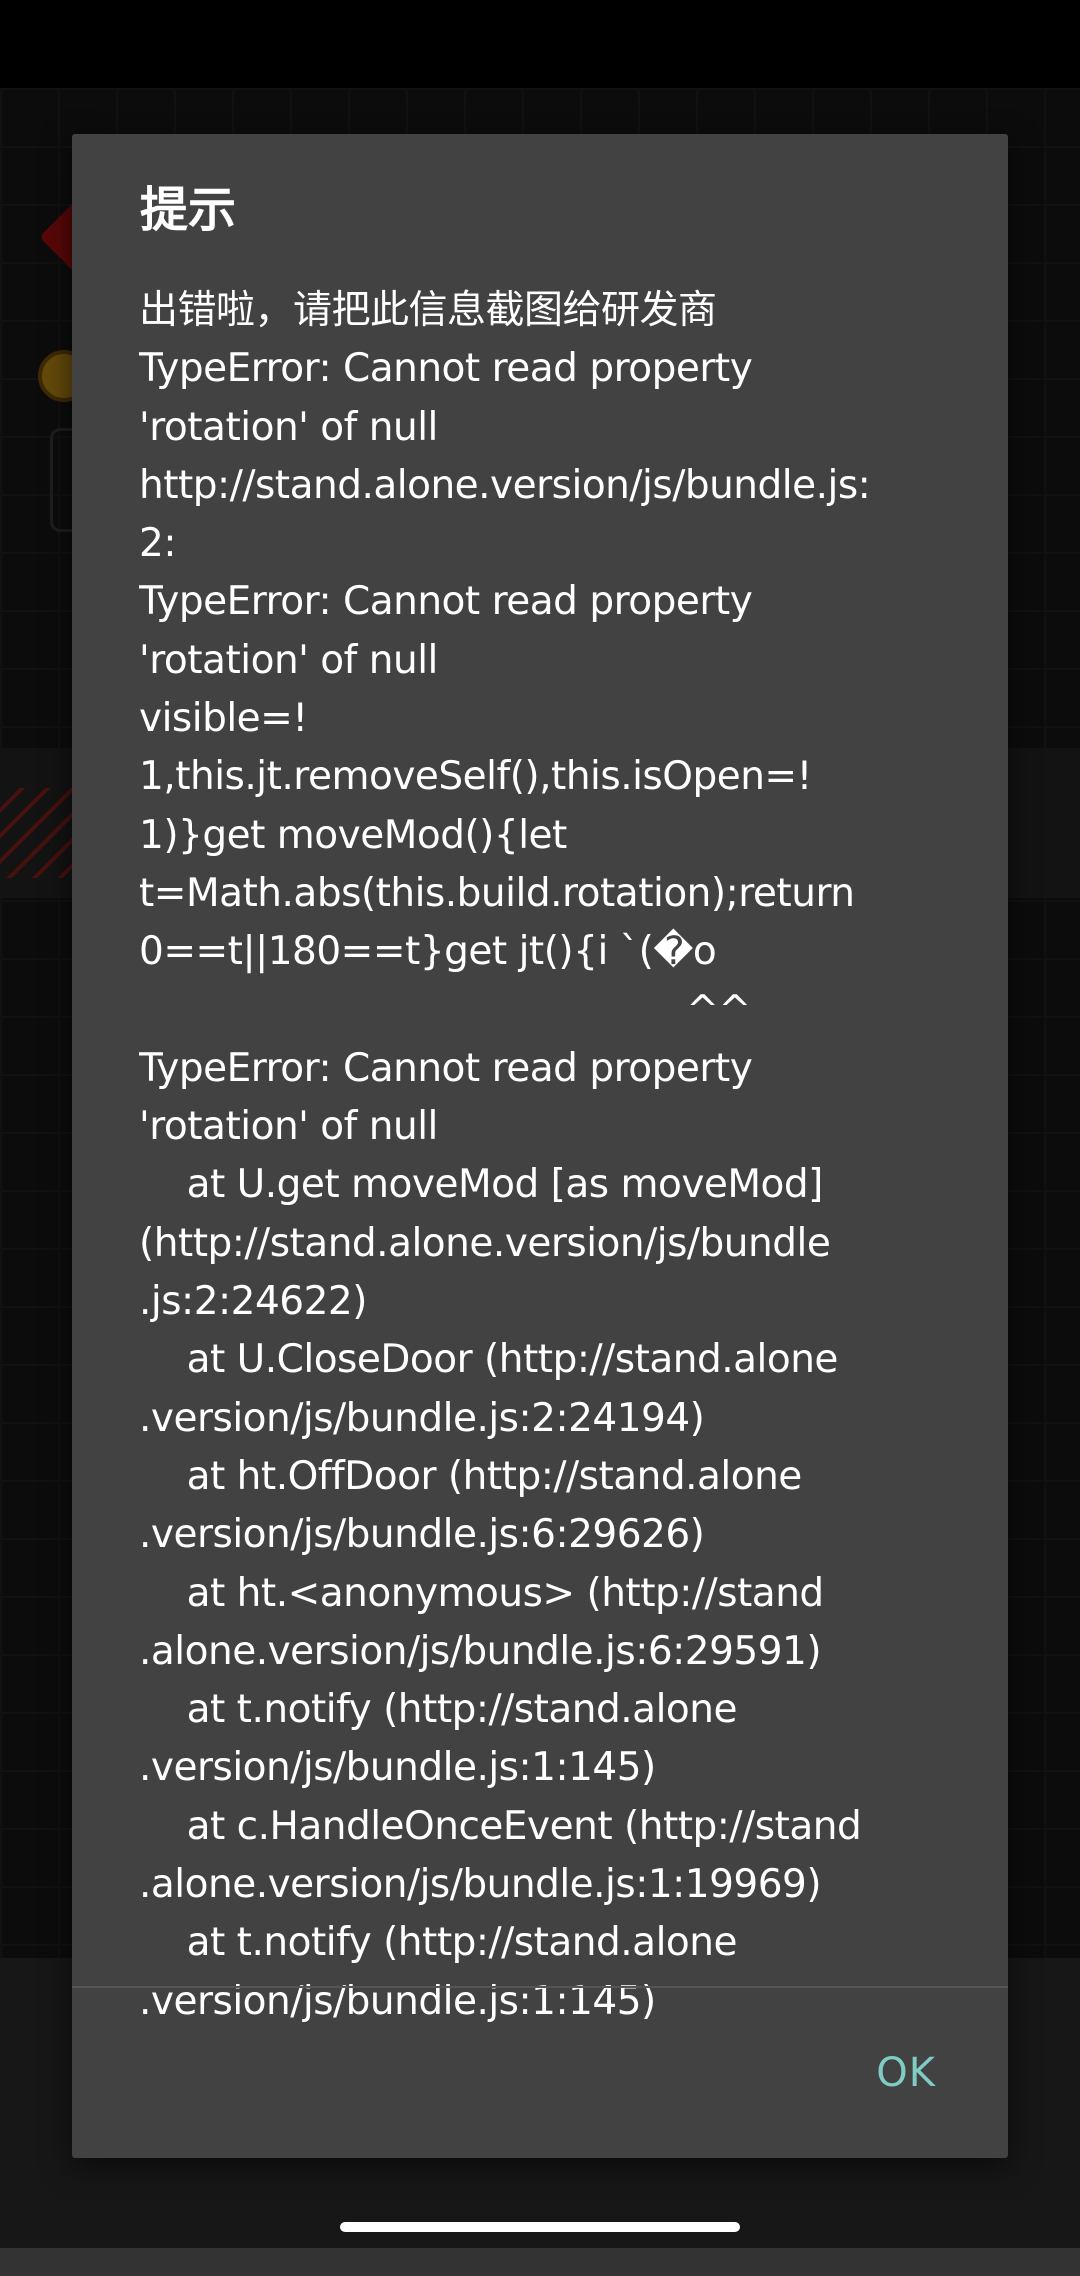 The height and width of the screenshot is (2276, 1080). Describe the element at coordinates (540, 1987) in the screenshot. I see `button-bar-divider` at that location.